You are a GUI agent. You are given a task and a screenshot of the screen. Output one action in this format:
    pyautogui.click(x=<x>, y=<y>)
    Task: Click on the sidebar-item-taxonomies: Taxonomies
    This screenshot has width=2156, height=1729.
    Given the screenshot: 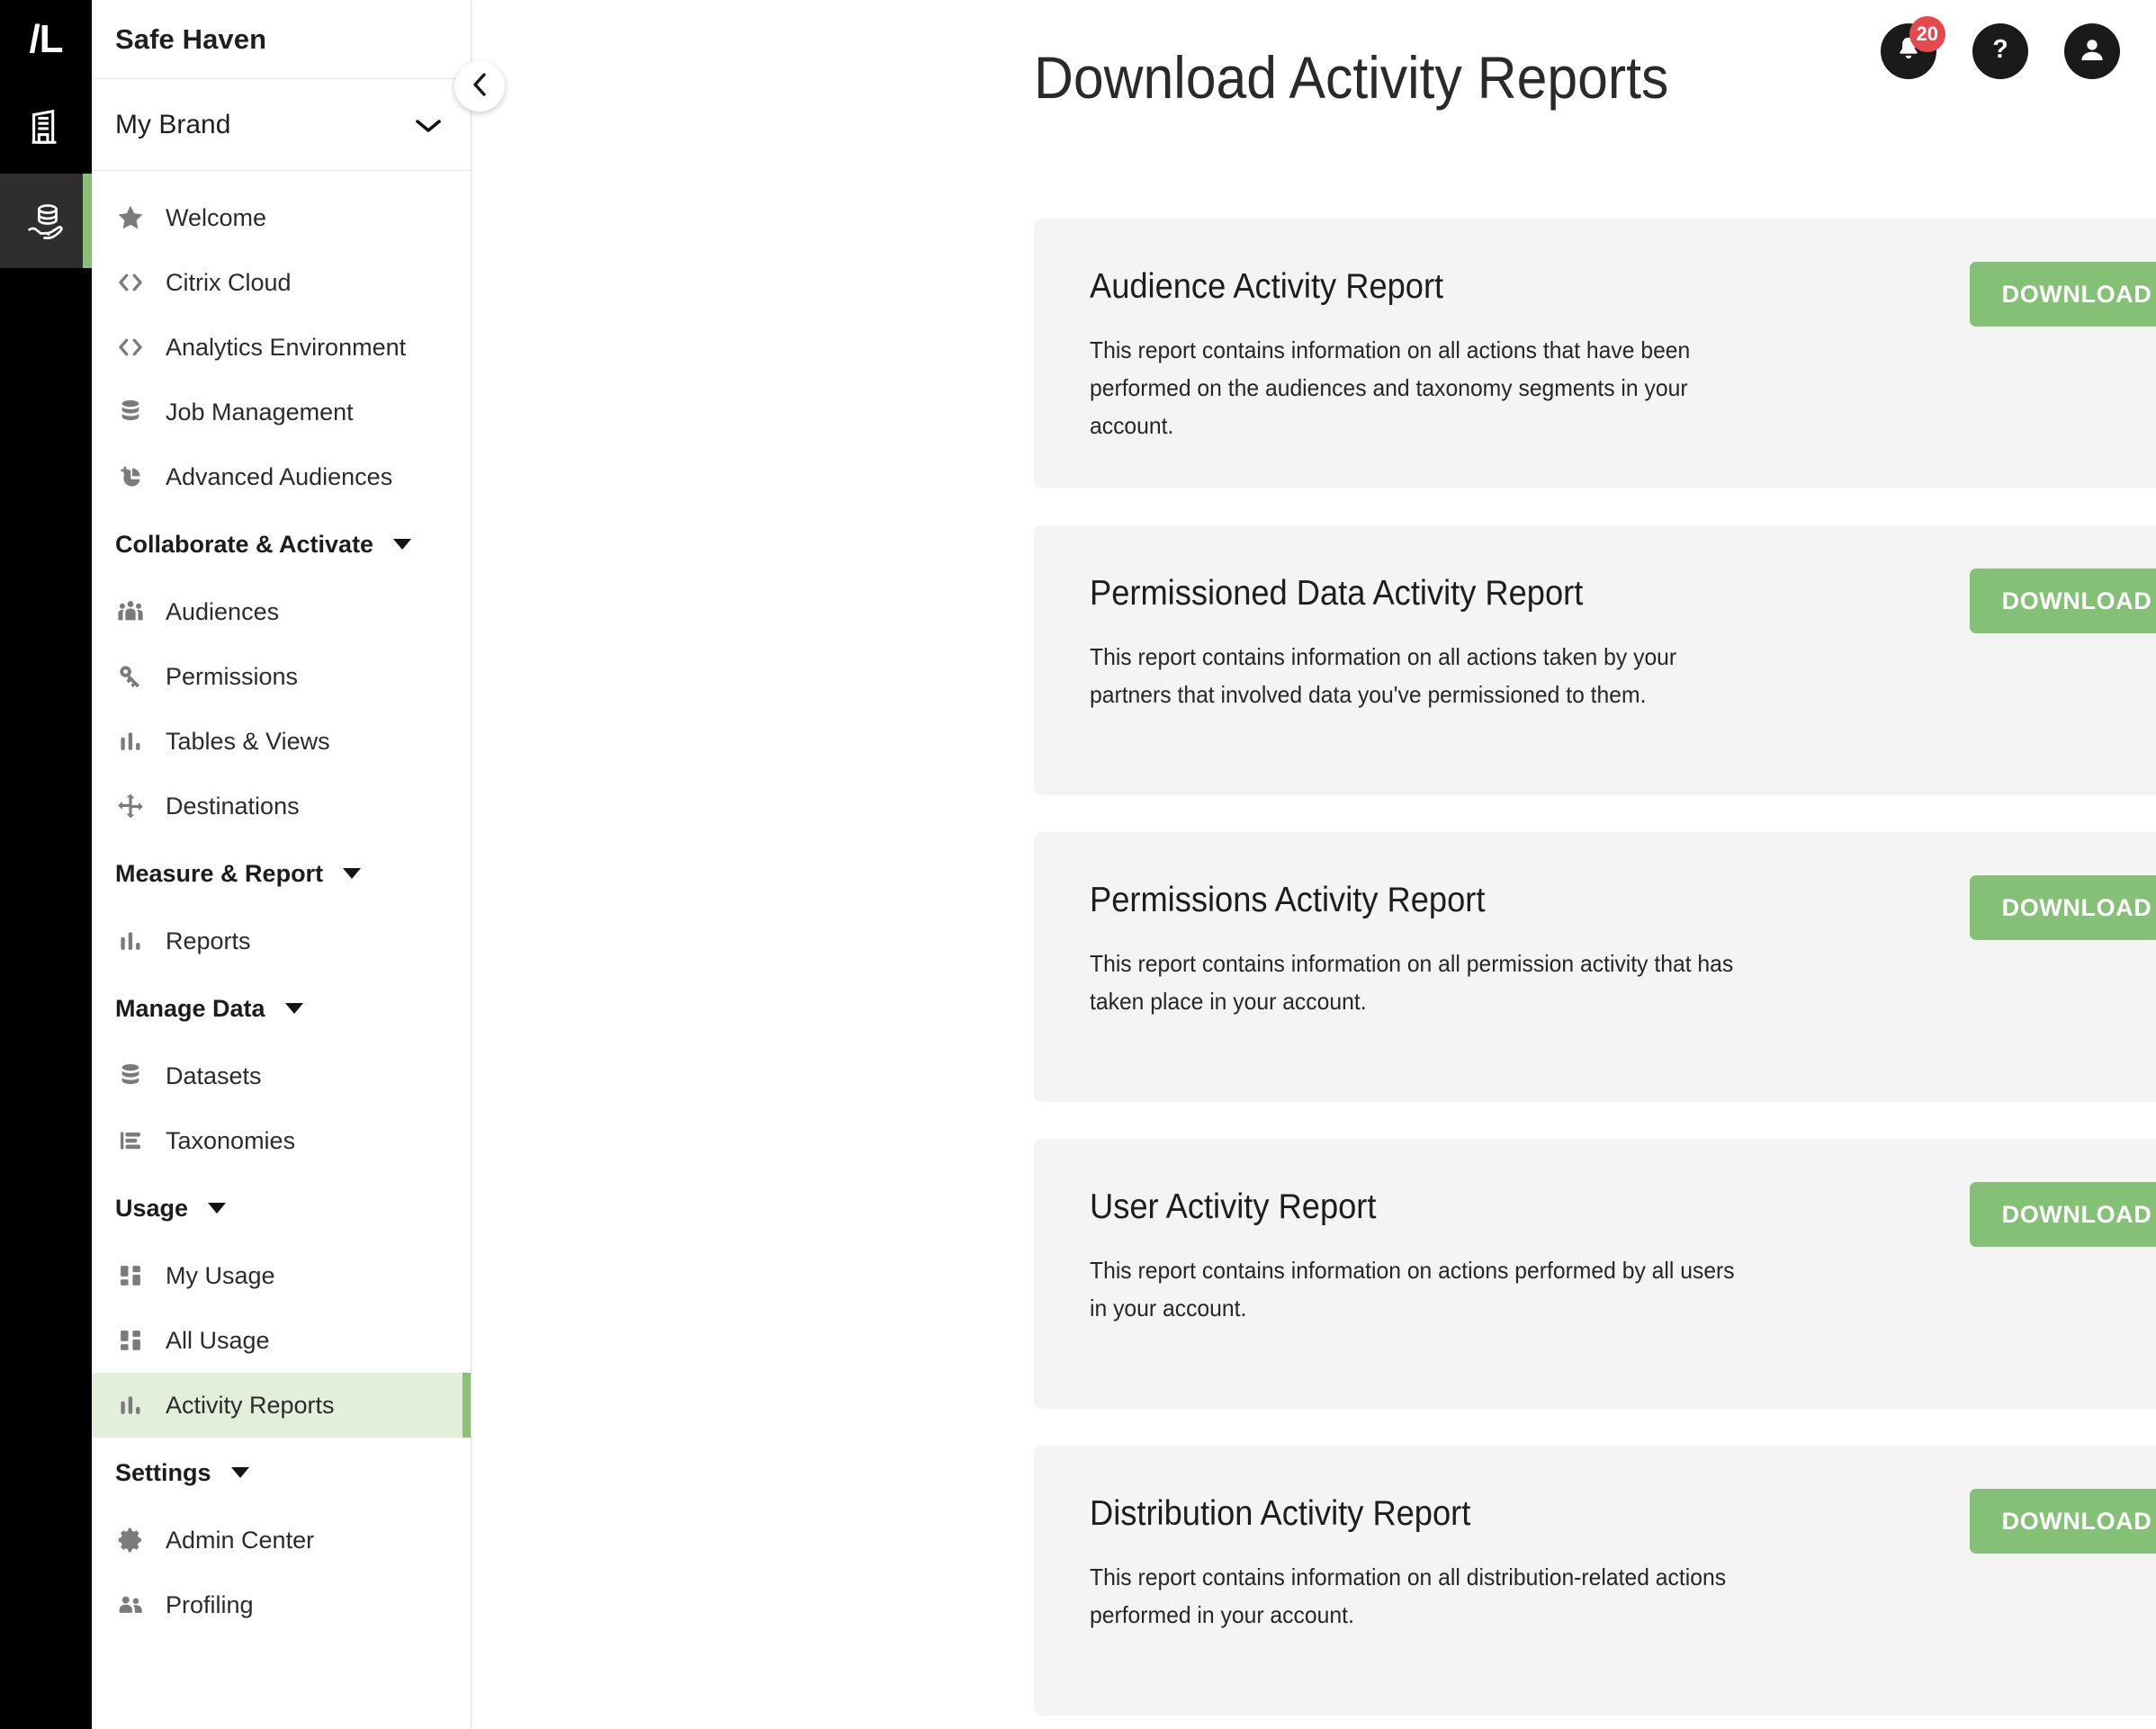 What is the action you would take?
    pyautogui.click(x=281, y=1140)
    